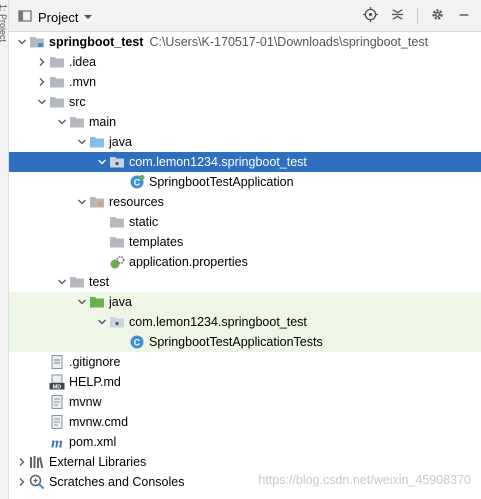 The image size is (481, 499). I want to click on tree-node-label: .idea, so click(83, 62).